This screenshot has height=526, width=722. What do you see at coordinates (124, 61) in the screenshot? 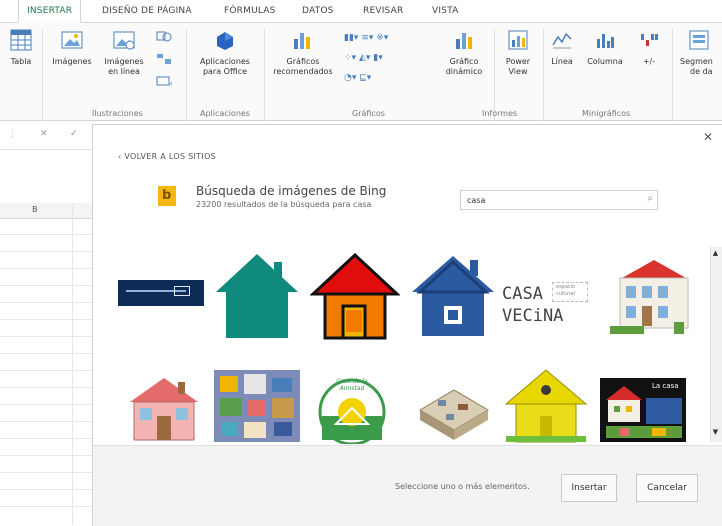
I see `imagenes-en-linea-label-1: Imágenes` at bounding box center [124, 61].